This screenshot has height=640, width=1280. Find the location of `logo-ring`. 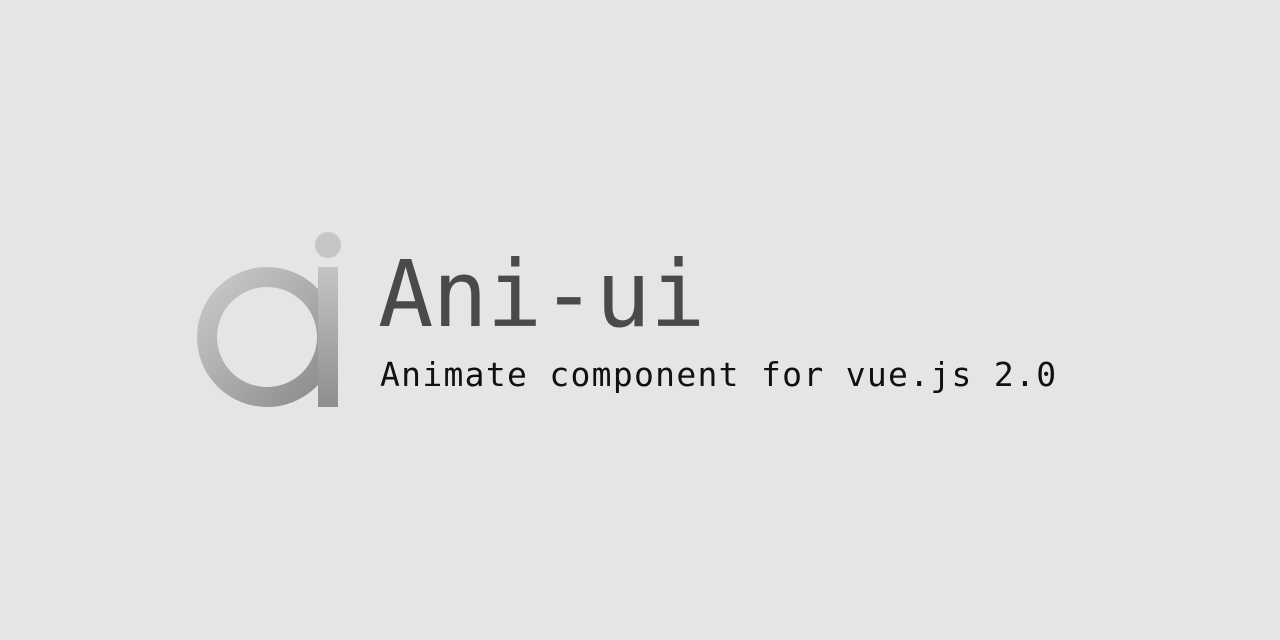

logo-ring is located at coordinates (267, 337).